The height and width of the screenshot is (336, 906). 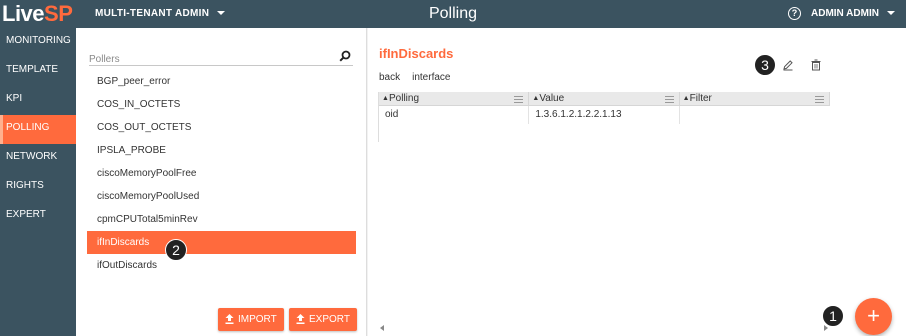 What do you see at coordinates (221, 242) in the screenshot?
I see `list-item-selected: ifInDiscards` at bounding box center [221, 242].